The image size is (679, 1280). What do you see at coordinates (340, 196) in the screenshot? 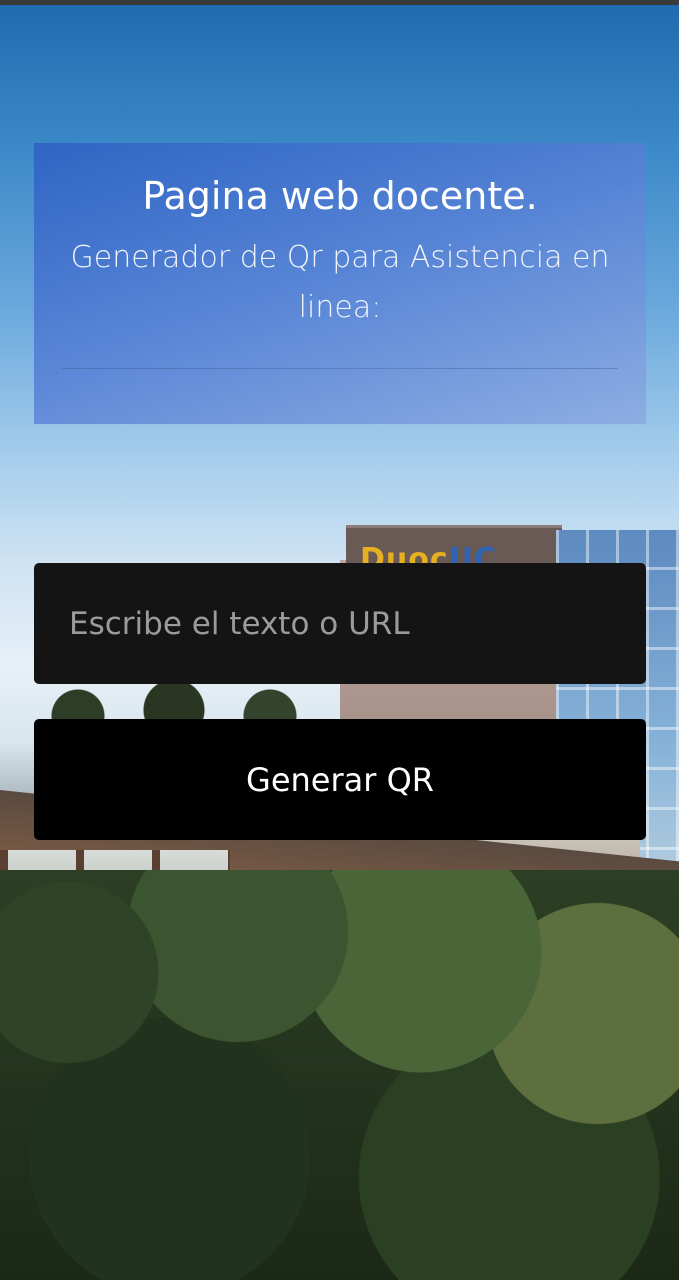
I see `page-title: Pagina web docente.` at bounding box center [340, 196].